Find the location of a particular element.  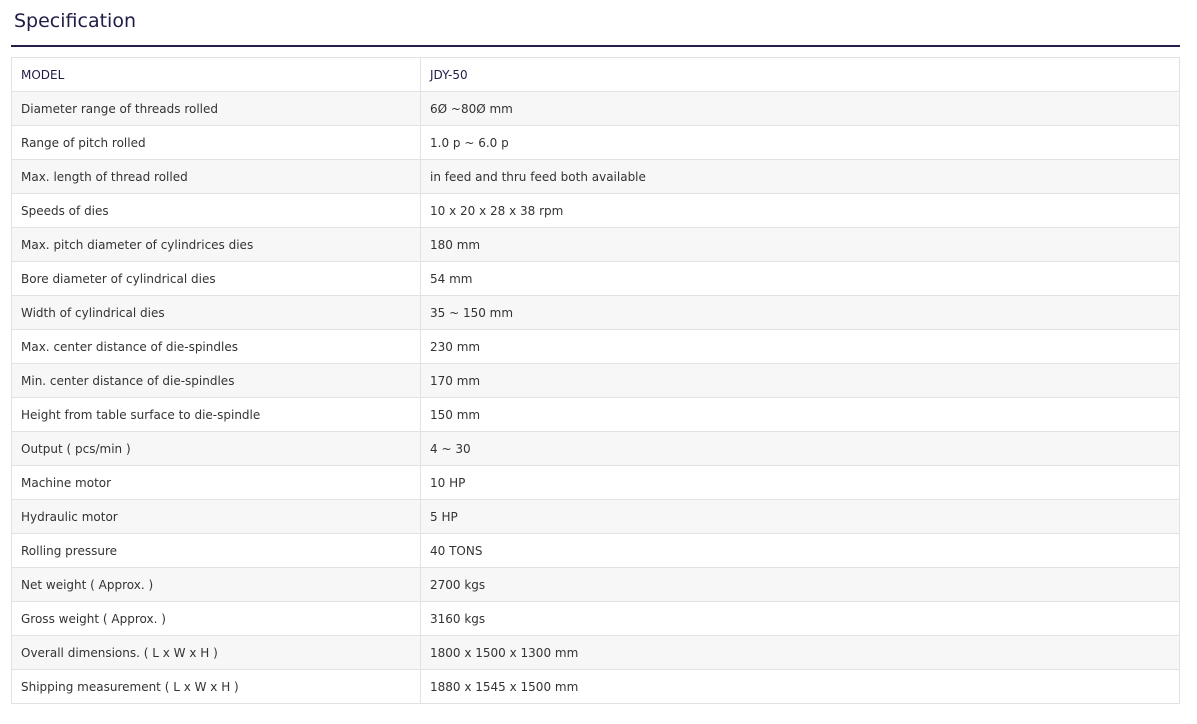

spec-value: 54 mm is located at coordinates (800, 278).